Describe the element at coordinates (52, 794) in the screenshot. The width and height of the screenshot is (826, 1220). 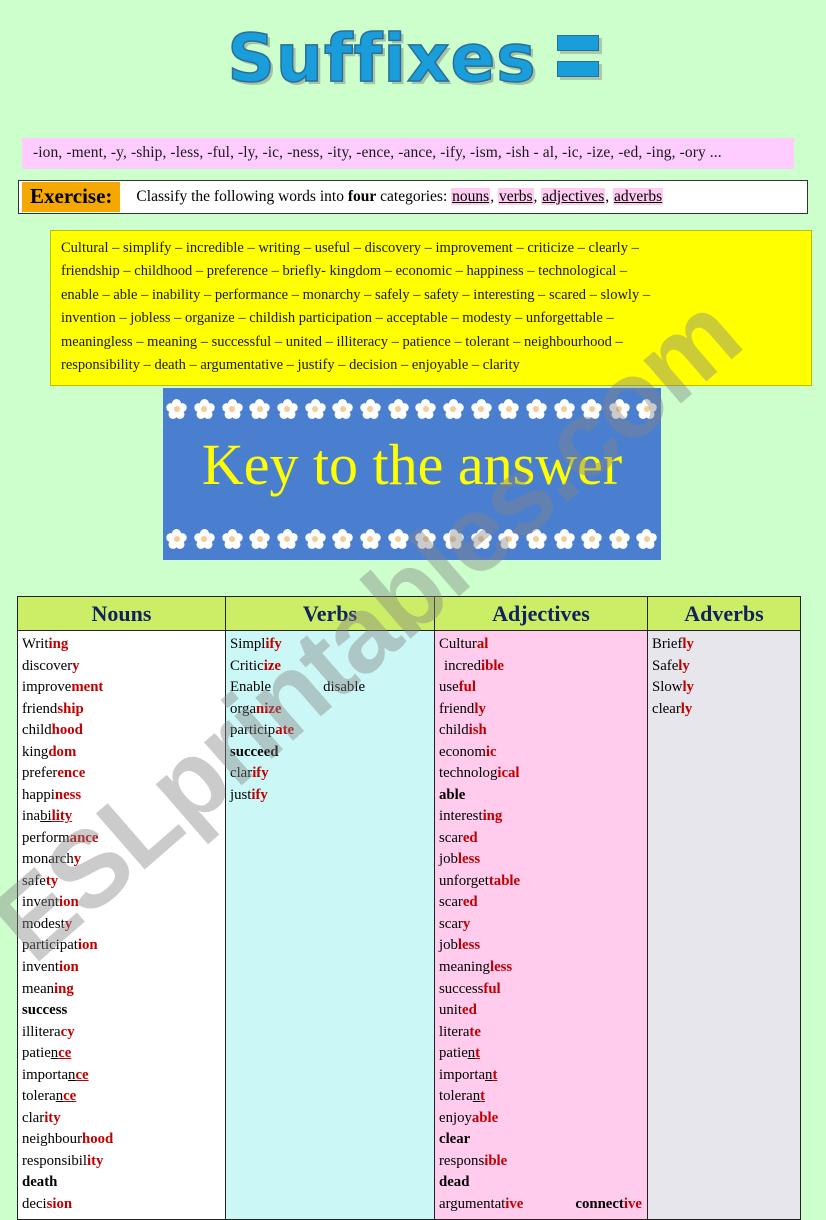
I see `word-entry: happiness` at that location.